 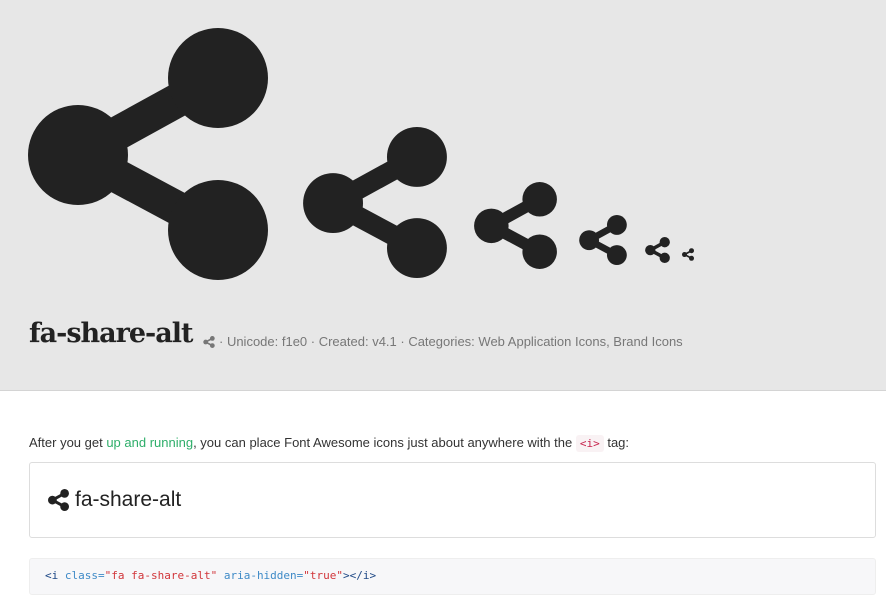 What do you see at coordinates (161, 575) in the screenshot?
I see `code-value: "fa fa-share-alt"` at bounding box center [161, 575].